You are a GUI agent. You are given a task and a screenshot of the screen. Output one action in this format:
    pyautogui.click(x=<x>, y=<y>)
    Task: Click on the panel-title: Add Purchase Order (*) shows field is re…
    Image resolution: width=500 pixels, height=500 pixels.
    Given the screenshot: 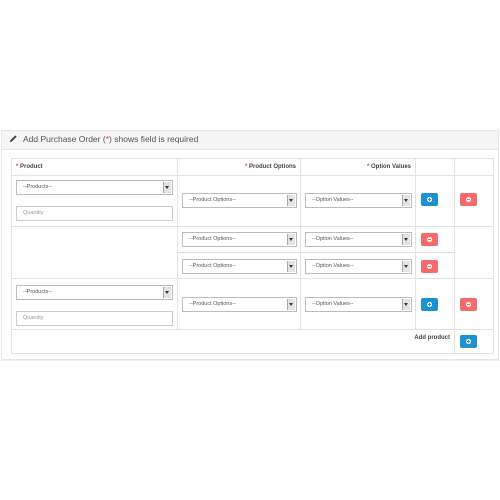 What is the action you would take?
    pyautogui.click(x=110, y=139)
    